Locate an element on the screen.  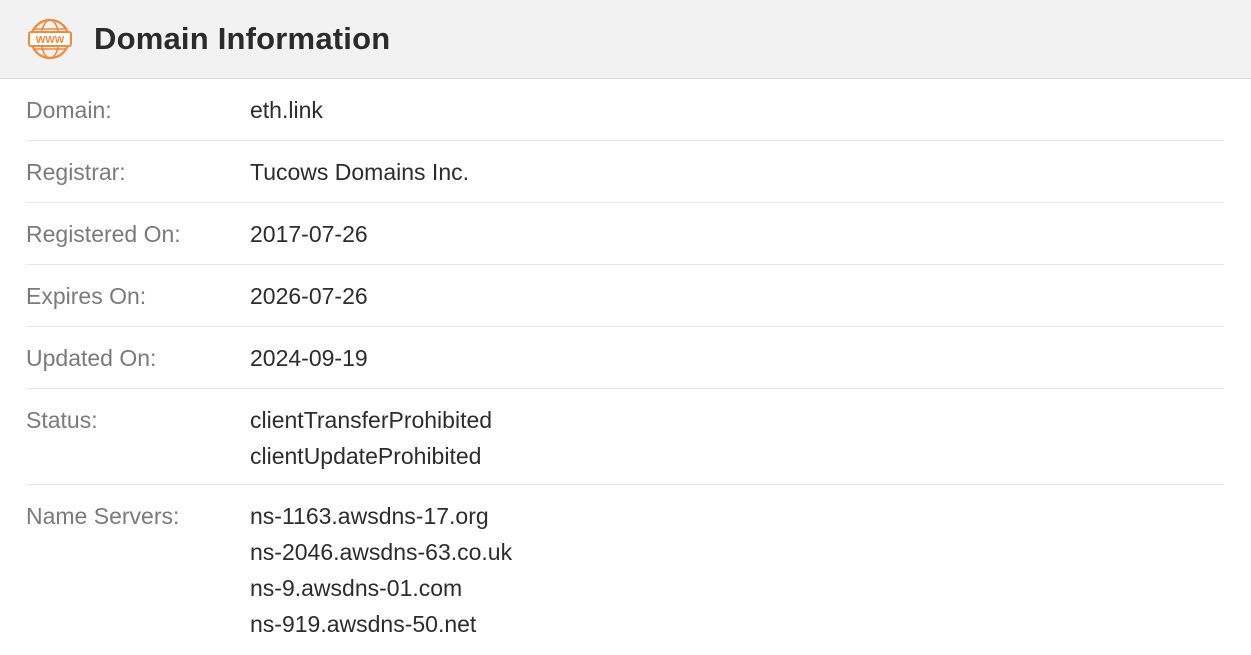
value-text: 2026-07-26 is located at coordinates (309, 296).